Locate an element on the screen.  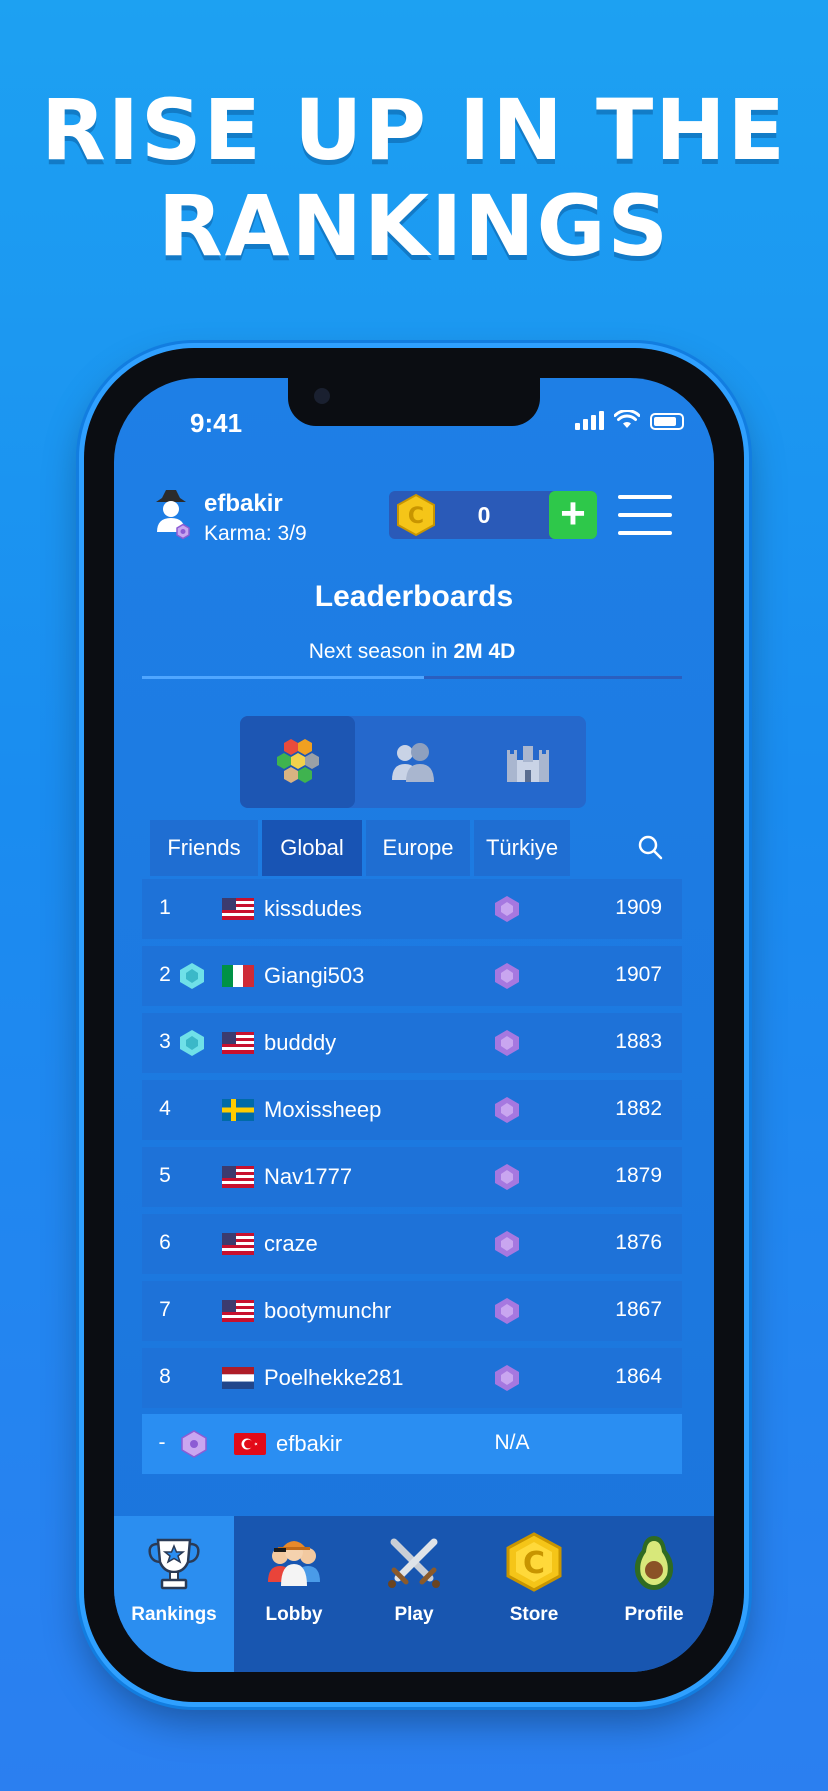
row-rank: 8 is located at coordinates (165, 1376).